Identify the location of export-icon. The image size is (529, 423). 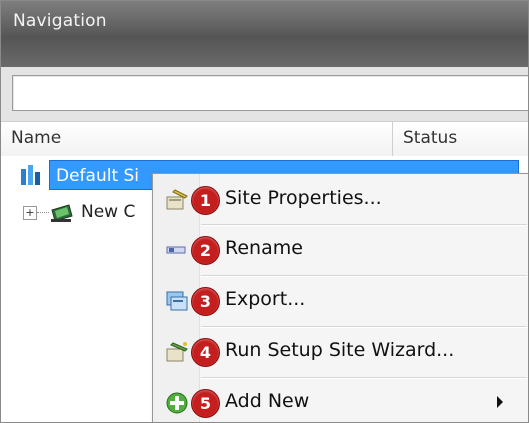
(177, 301).